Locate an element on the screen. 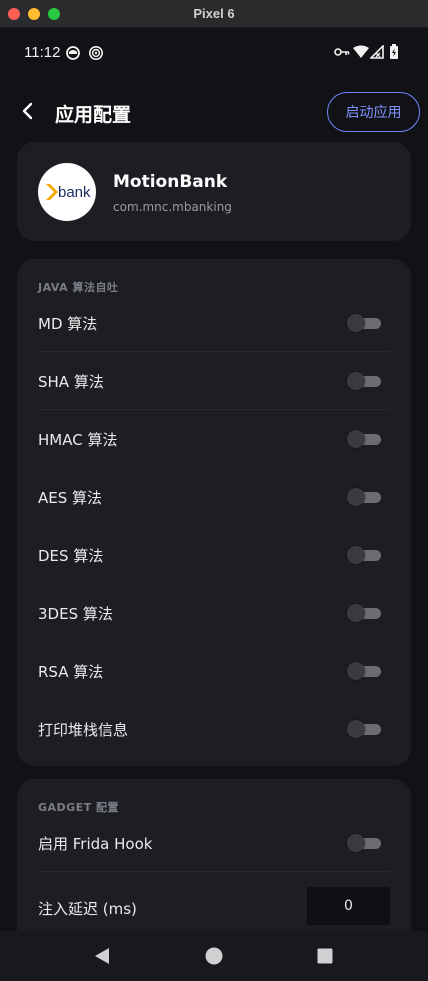  row-frida-hook: 启用 Frida Hook is located at coordinates (214, 843).